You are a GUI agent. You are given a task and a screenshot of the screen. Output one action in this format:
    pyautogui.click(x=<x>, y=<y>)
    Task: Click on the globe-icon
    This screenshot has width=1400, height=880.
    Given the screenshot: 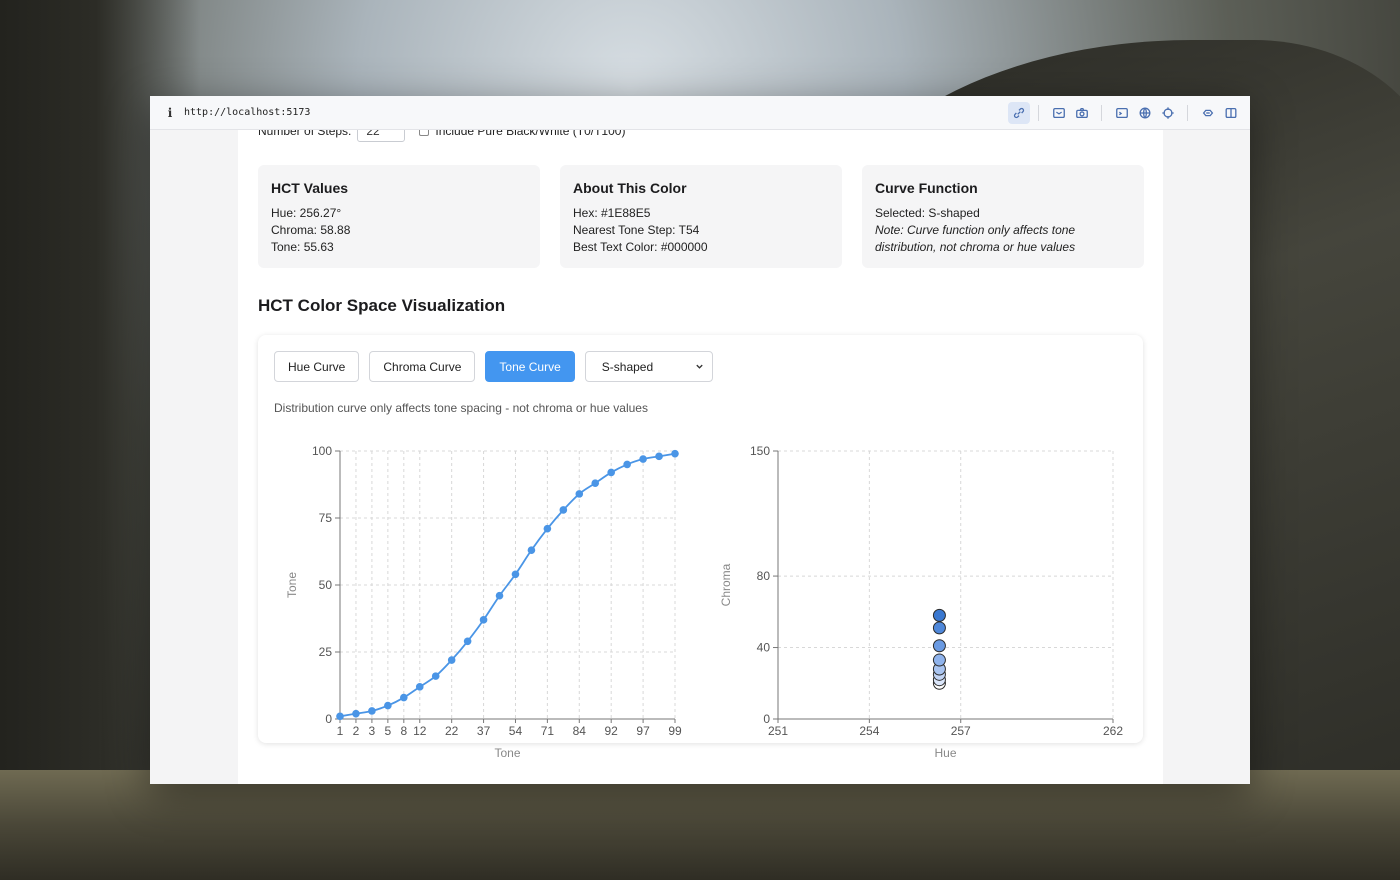 What is the action you would take?
    pyautogui.click(x=1145, y=113)
    